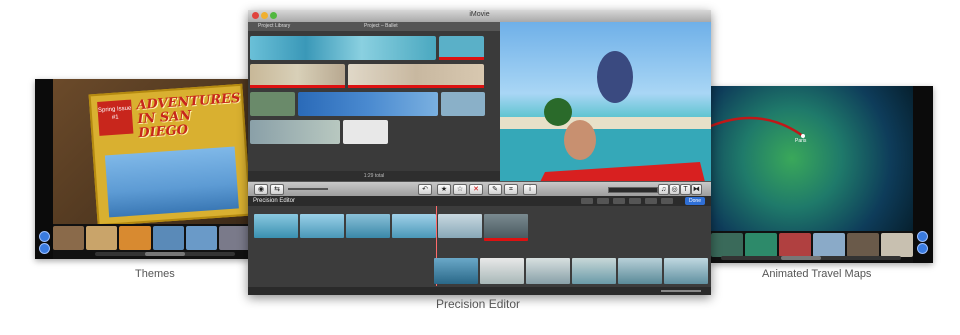  I want to click on reject-icon: ✕, so click(476, 189).